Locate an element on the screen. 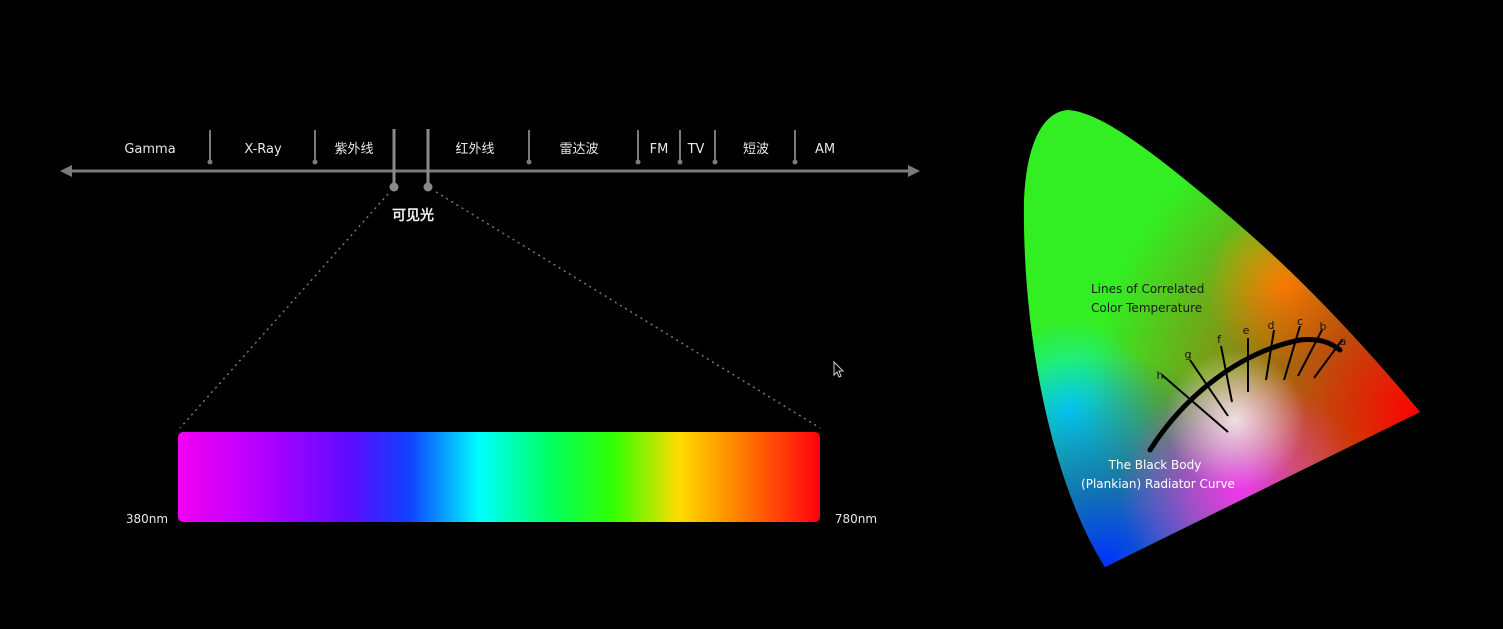  band-label-radar: 雷达波 is located at coordinates (578, 149).